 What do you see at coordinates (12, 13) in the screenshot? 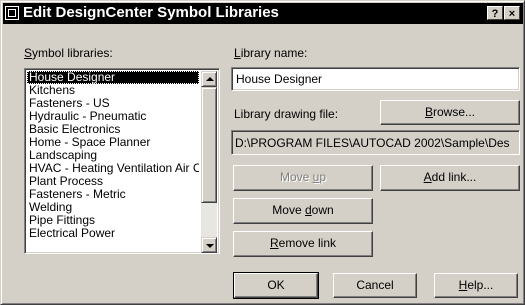
I see `app-icon` at bounding box center [12, 13].